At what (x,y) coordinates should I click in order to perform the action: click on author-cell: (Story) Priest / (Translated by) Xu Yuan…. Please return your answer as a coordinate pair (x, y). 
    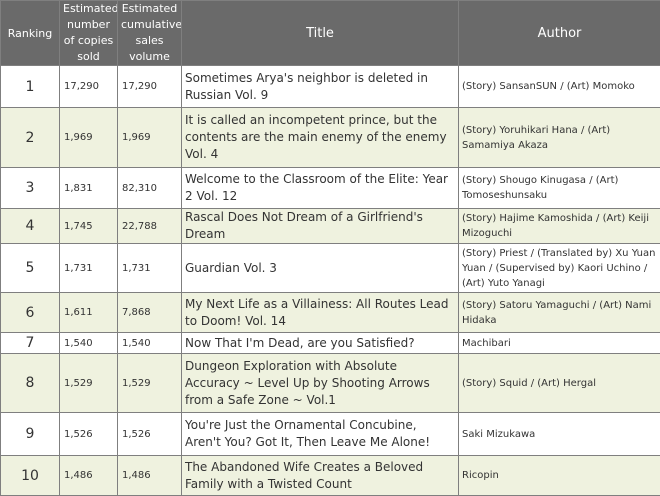
    Looking at the image, I should click on (559, 268).